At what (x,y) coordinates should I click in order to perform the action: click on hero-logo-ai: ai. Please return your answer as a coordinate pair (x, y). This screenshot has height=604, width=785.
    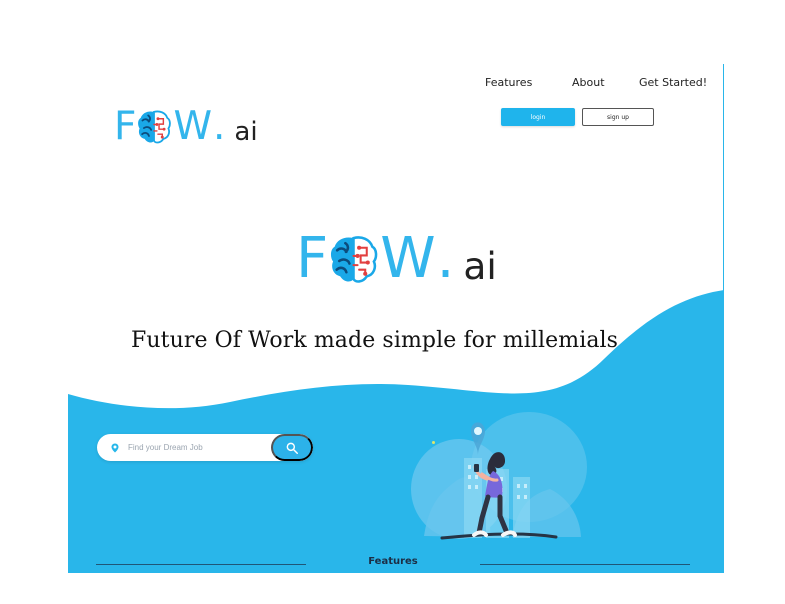
    Looking at the image, I should click on (480, 266).